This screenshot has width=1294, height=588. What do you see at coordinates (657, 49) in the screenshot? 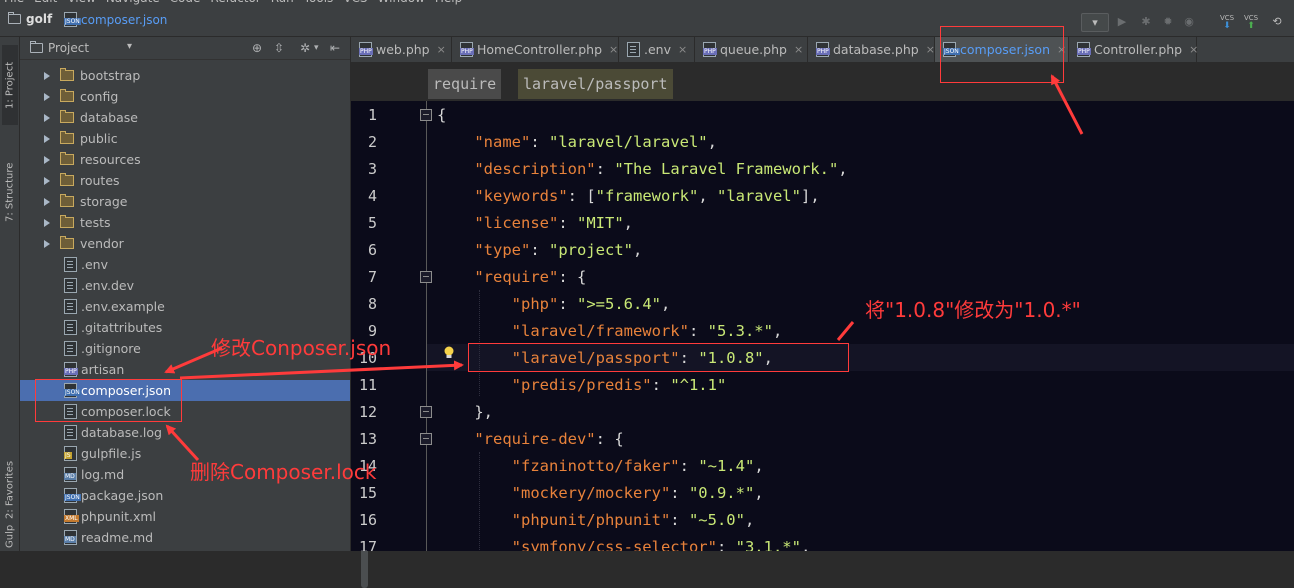
I see `tab-env: .env ×` at bounding box center [657, 49].